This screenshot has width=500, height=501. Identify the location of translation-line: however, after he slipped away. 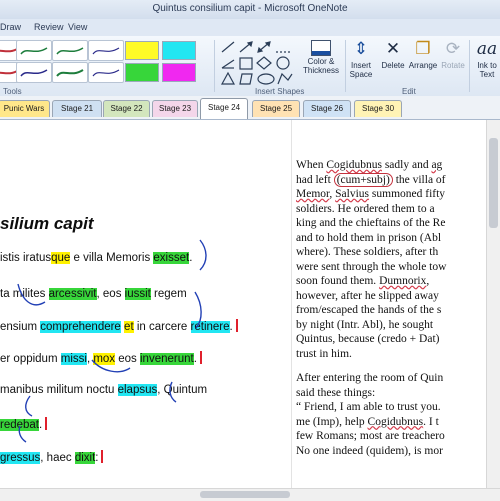
(398, 296).